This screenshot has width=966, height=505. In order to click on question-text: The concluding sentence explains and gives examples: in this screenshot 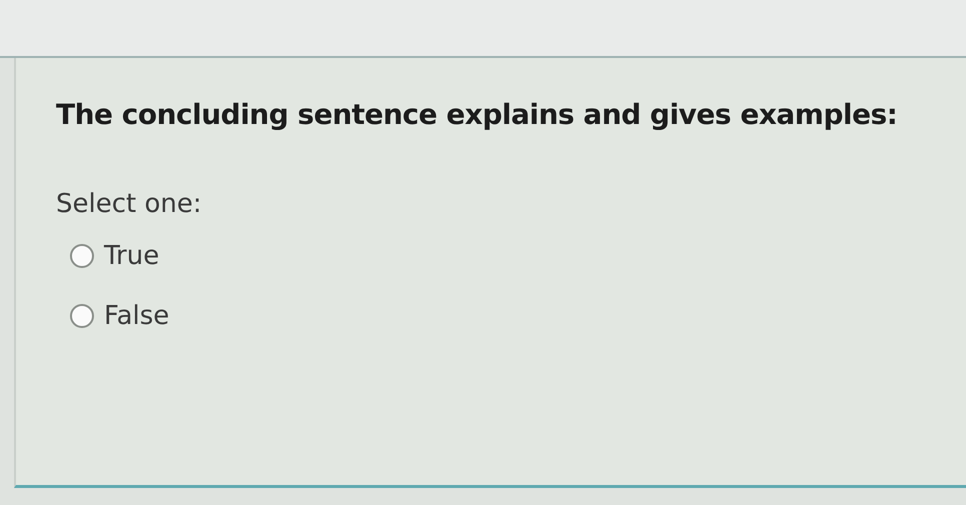, I will do `click(477, 114)`.